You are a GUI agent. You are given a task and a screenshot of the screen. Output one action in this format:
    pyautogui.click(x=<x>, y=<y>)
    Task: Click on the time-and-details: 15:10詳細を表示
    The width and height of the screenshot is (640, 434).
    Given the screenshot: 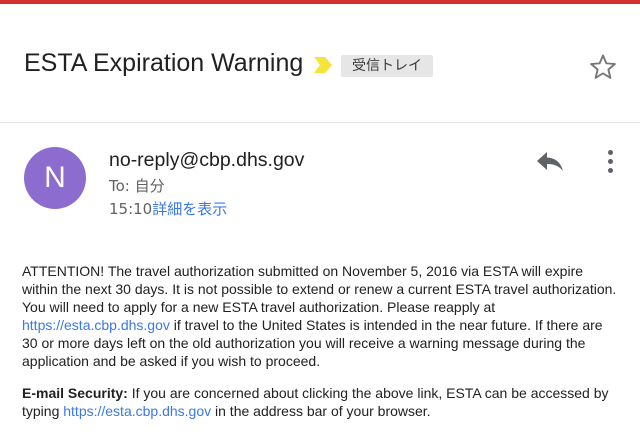 What is the action you would take?
    pyautogui.click(x=168, y=209)
    